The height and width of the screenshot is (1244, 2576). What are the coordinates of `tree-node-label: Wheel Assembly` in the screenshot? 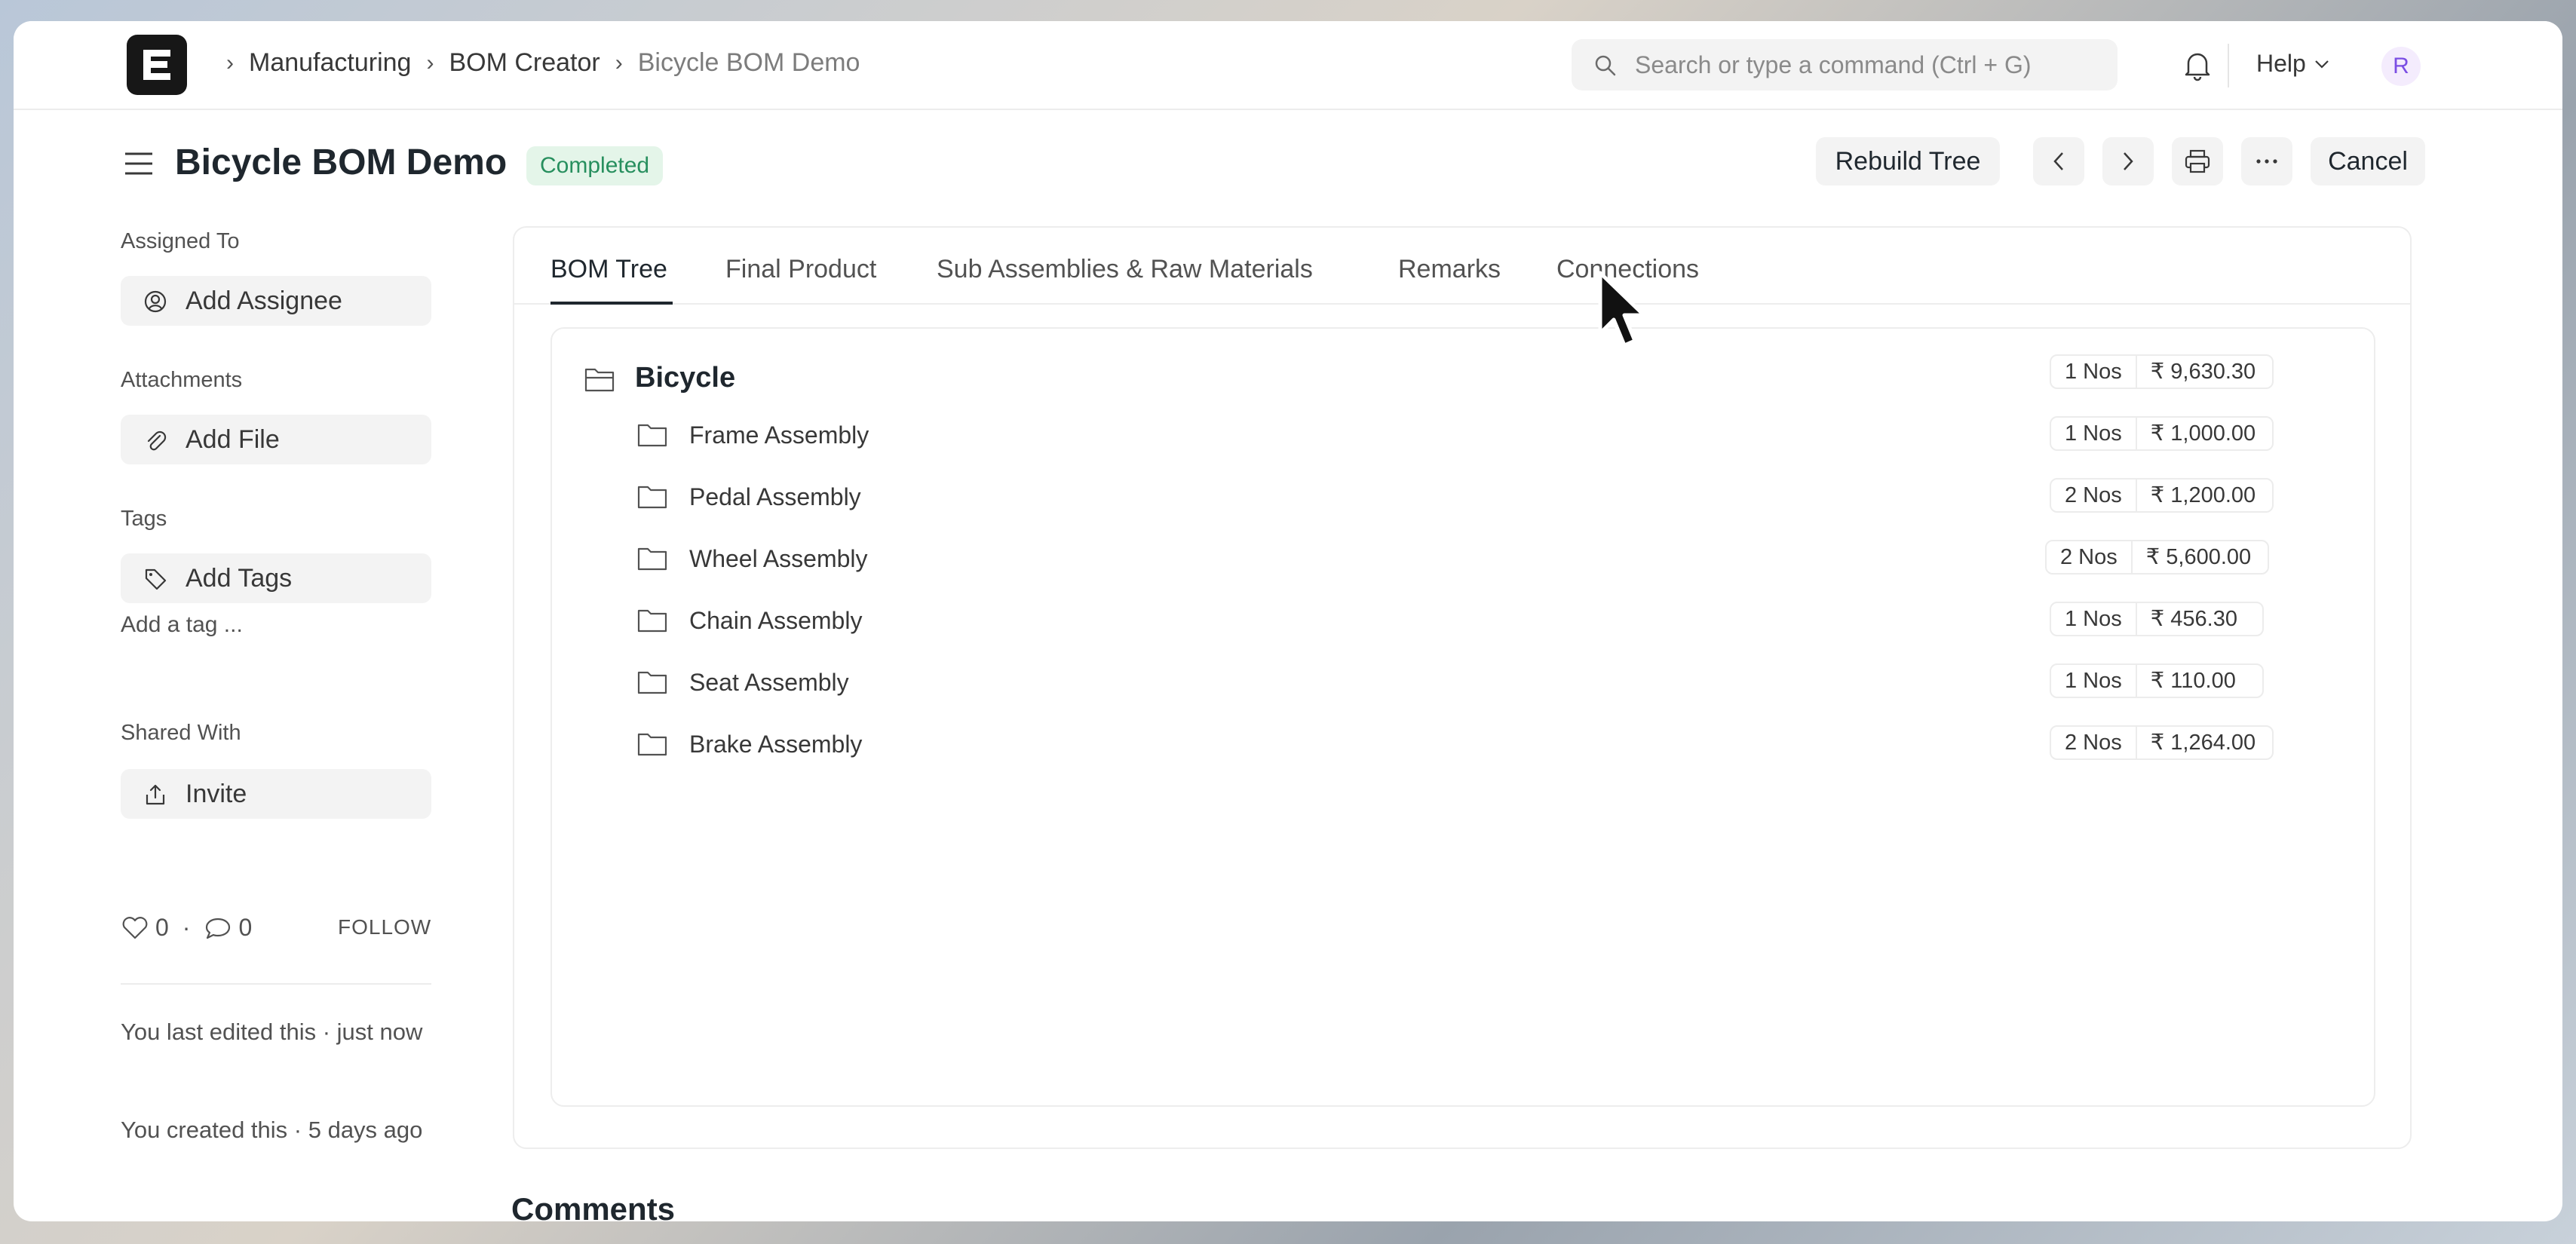 It's located at (778, 558).